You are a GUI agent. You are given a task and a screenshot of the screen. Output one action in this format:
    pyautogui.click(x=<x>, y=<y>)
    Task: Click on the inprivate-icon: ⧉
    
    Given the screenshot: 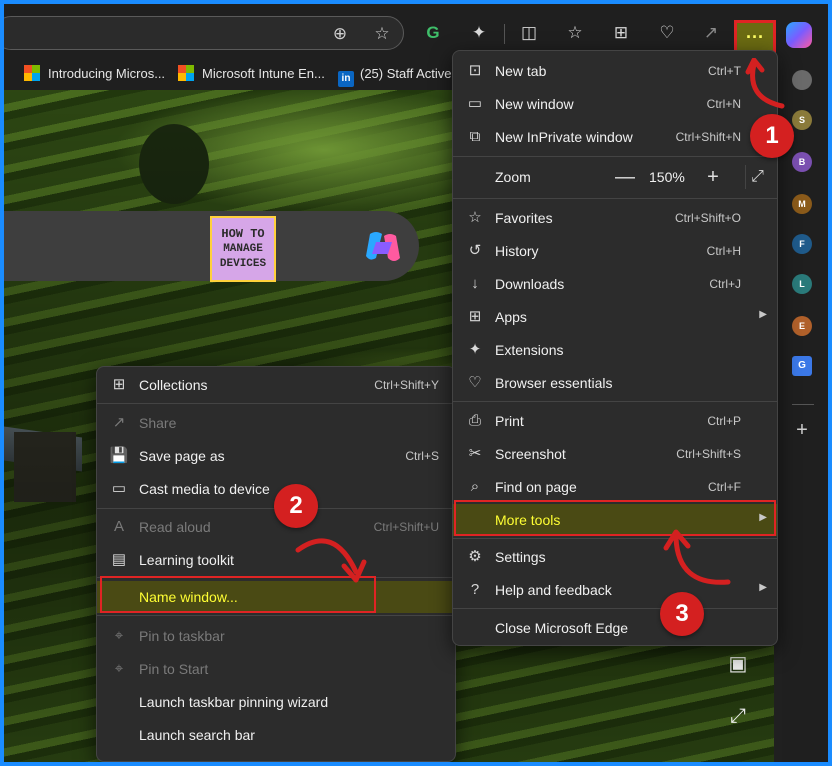 What is the action you would take?
    pyautogui.click(x=475, y=136)
    